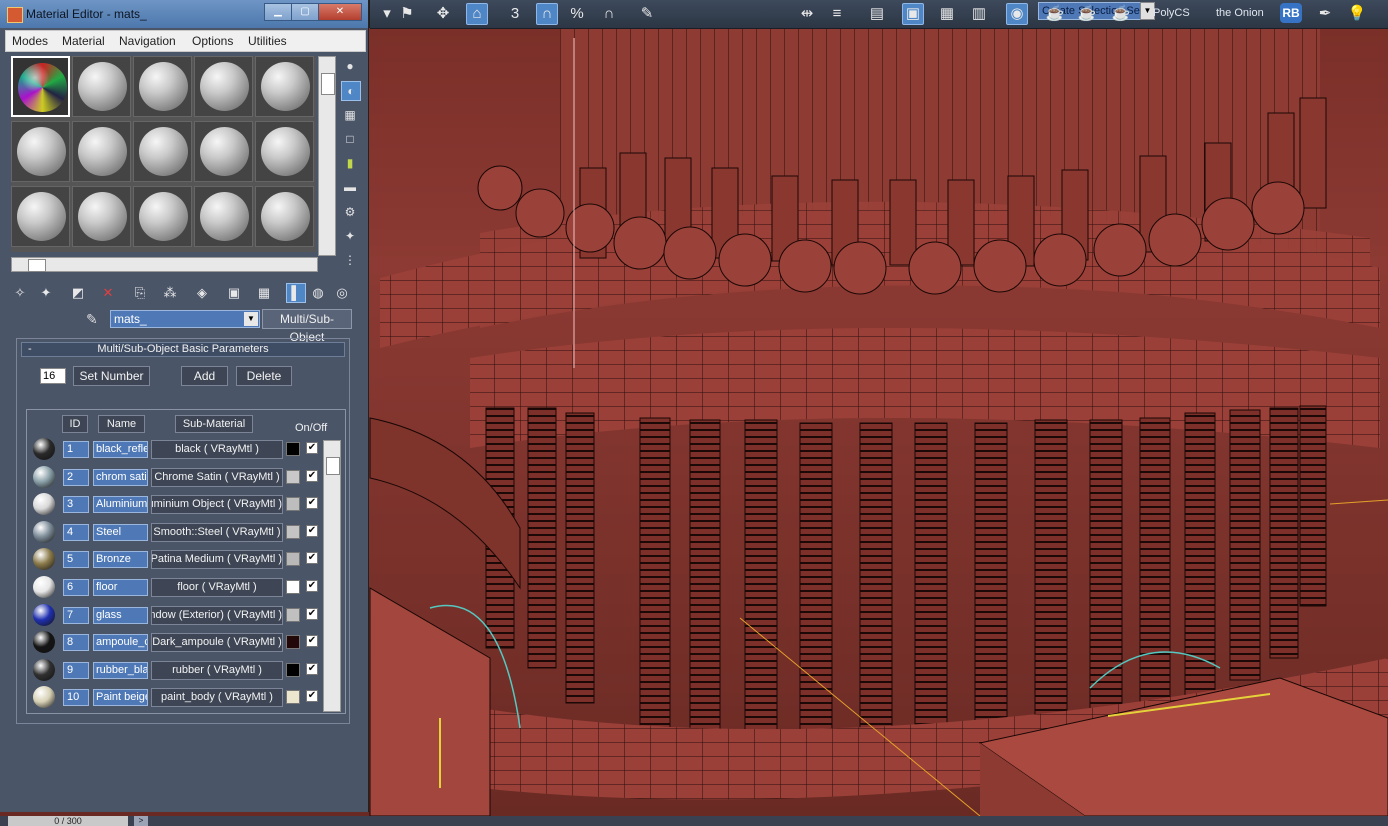 The height and width of the screenshot is (826, 1388). Describe the element at coordinates (202, 293) in the screenshot. I see `material-id-channel-icon: ◈` at that location.